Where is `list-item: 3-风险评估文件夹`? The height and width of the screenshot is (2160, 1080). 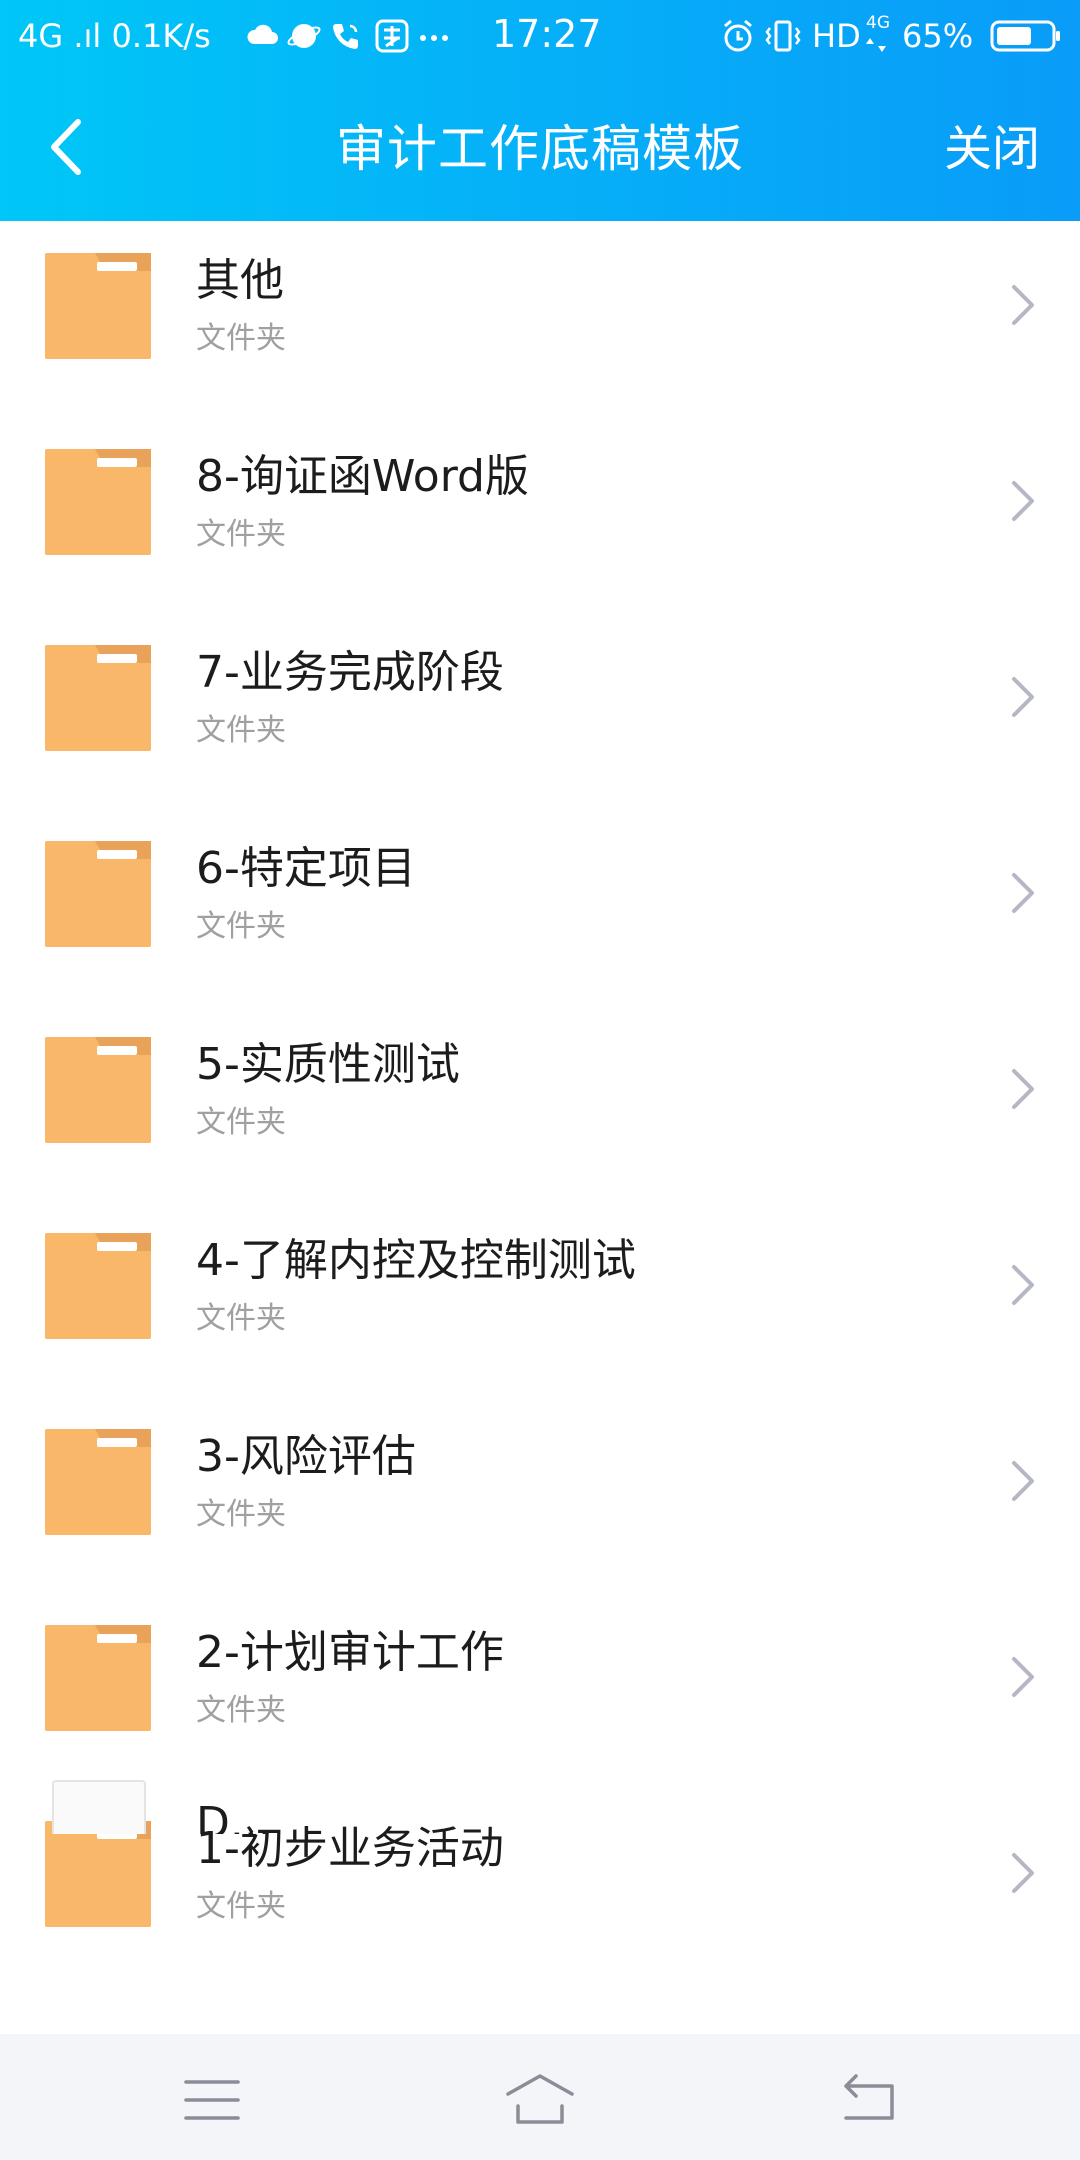 list-item: 3-风险评估文件夹 is located at coordinates (540, 1495).